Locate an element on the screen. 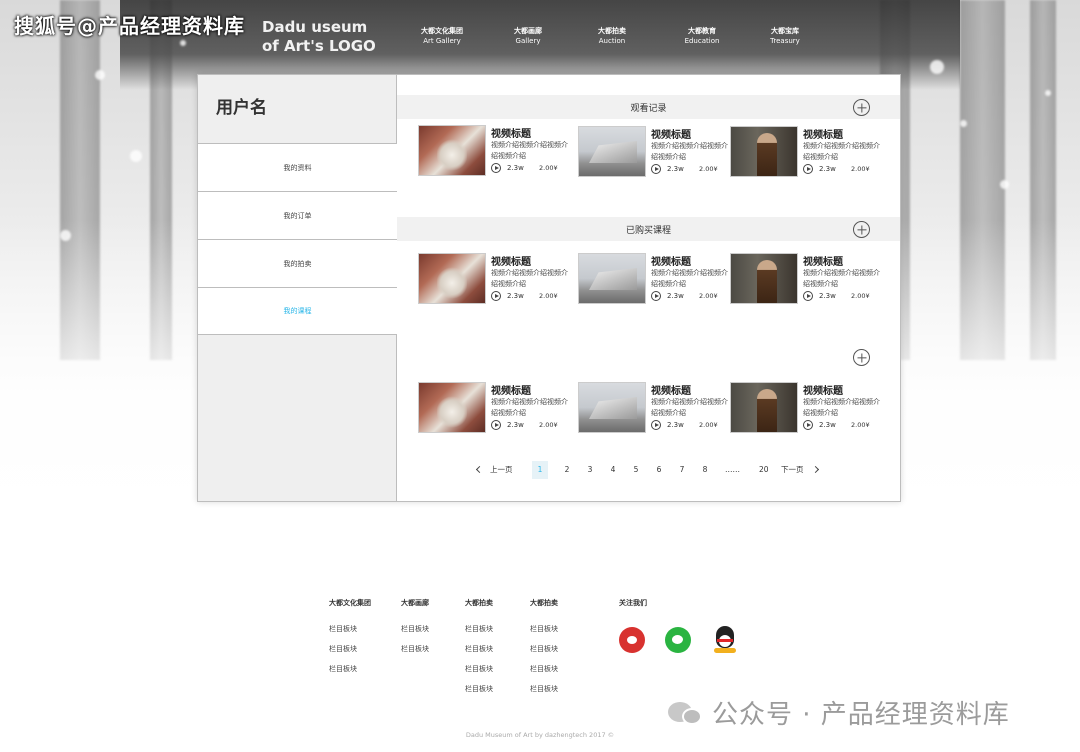 This screenshot has height=752, width=1080. page-button-last: 20 is located at coordinates (764, 470).